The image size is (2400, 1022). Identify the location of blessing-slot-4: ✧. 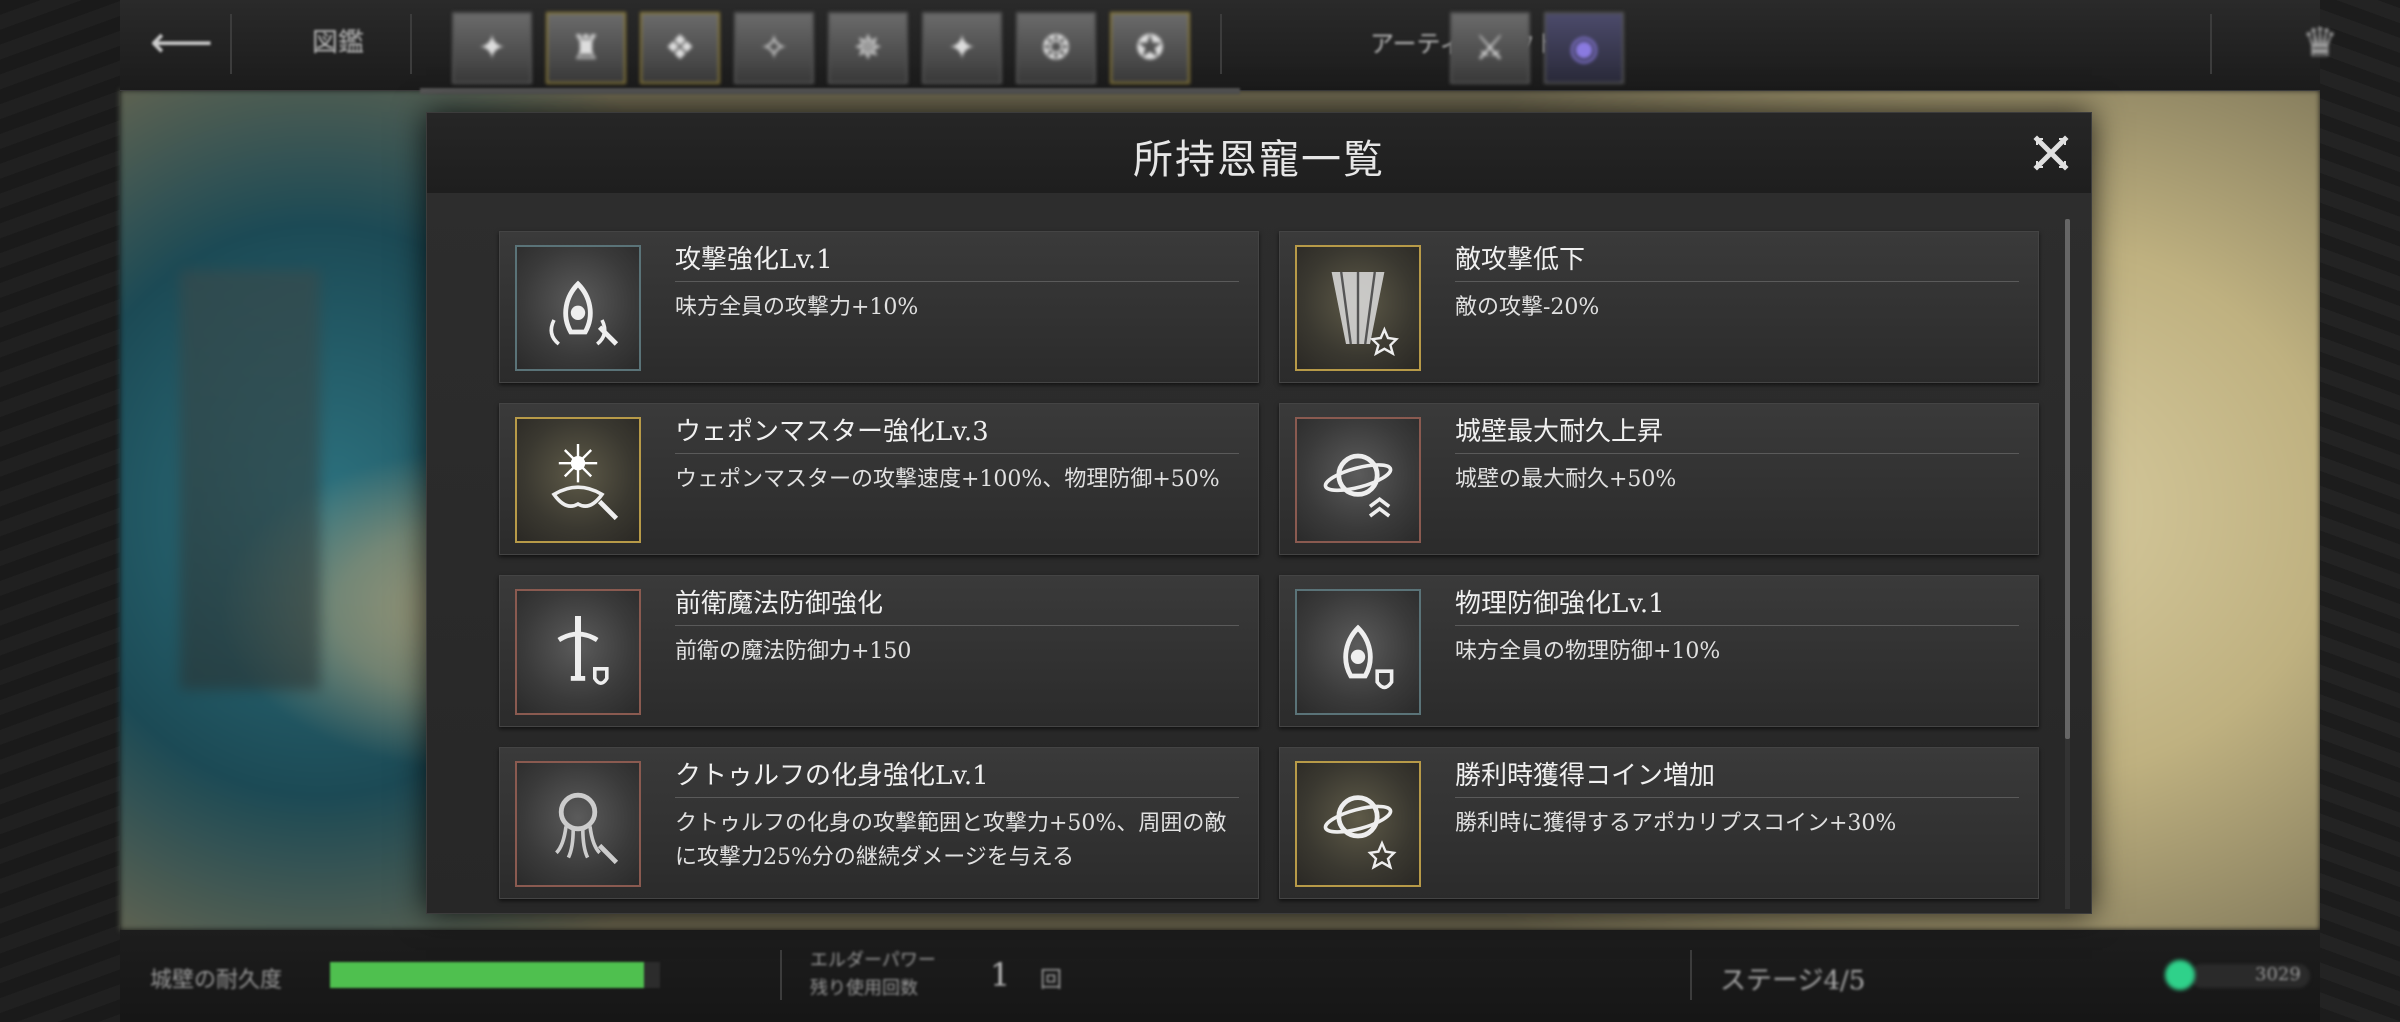
(774, 48).